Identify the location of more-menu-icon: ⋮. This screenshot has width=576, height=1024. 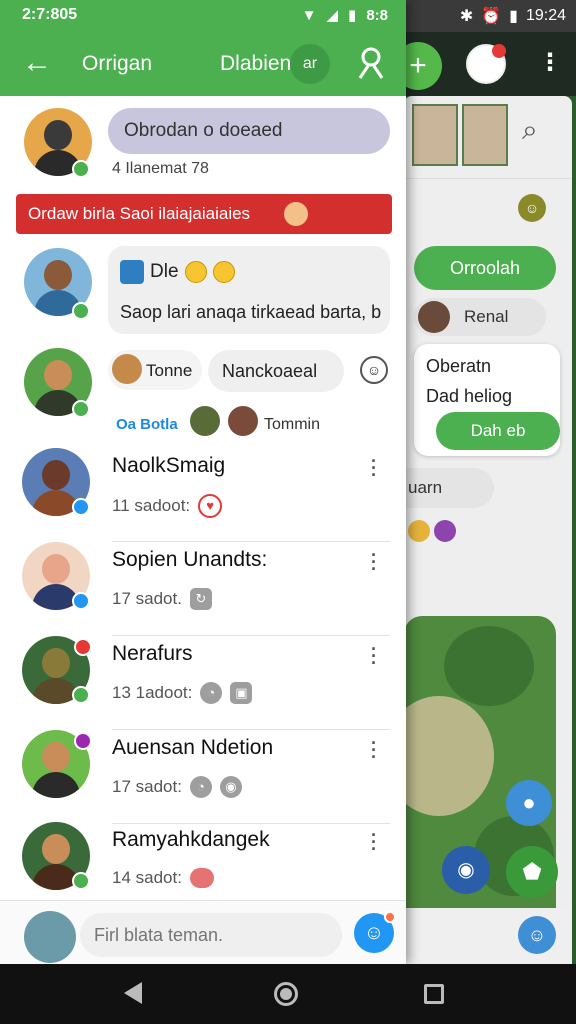
(550, 62).